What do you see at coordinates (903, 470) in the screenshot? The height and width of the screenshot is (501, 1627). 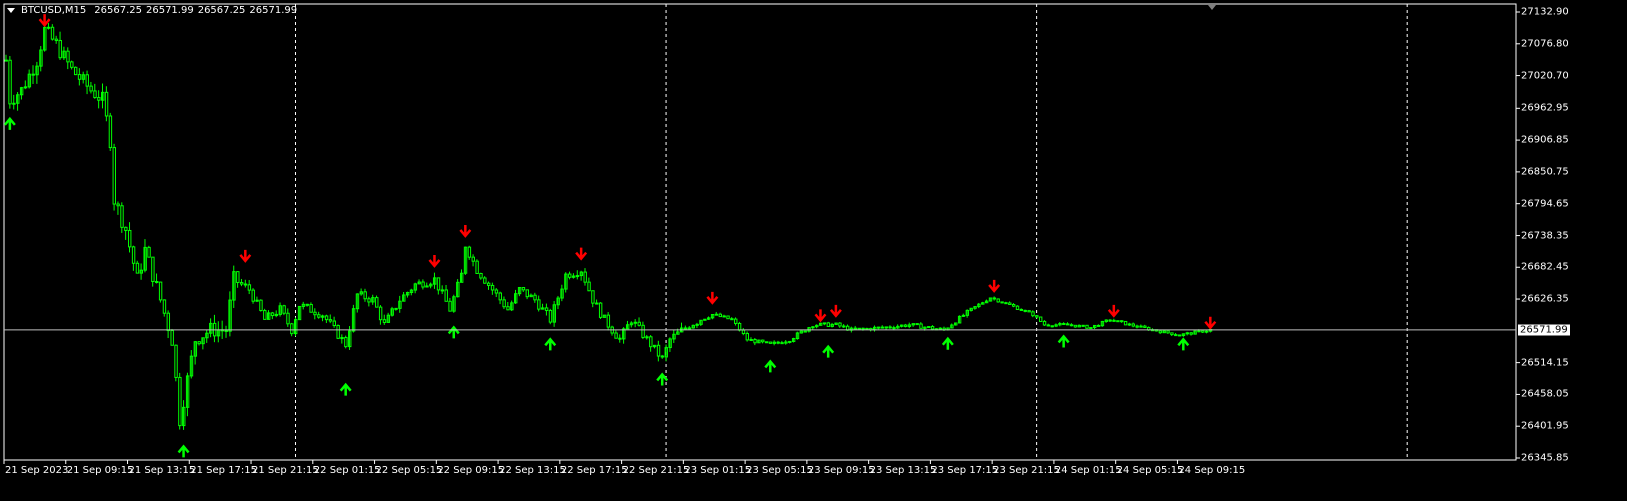 I see `time-label: 23 Sep 13:15` at bounding box center [903, 470].